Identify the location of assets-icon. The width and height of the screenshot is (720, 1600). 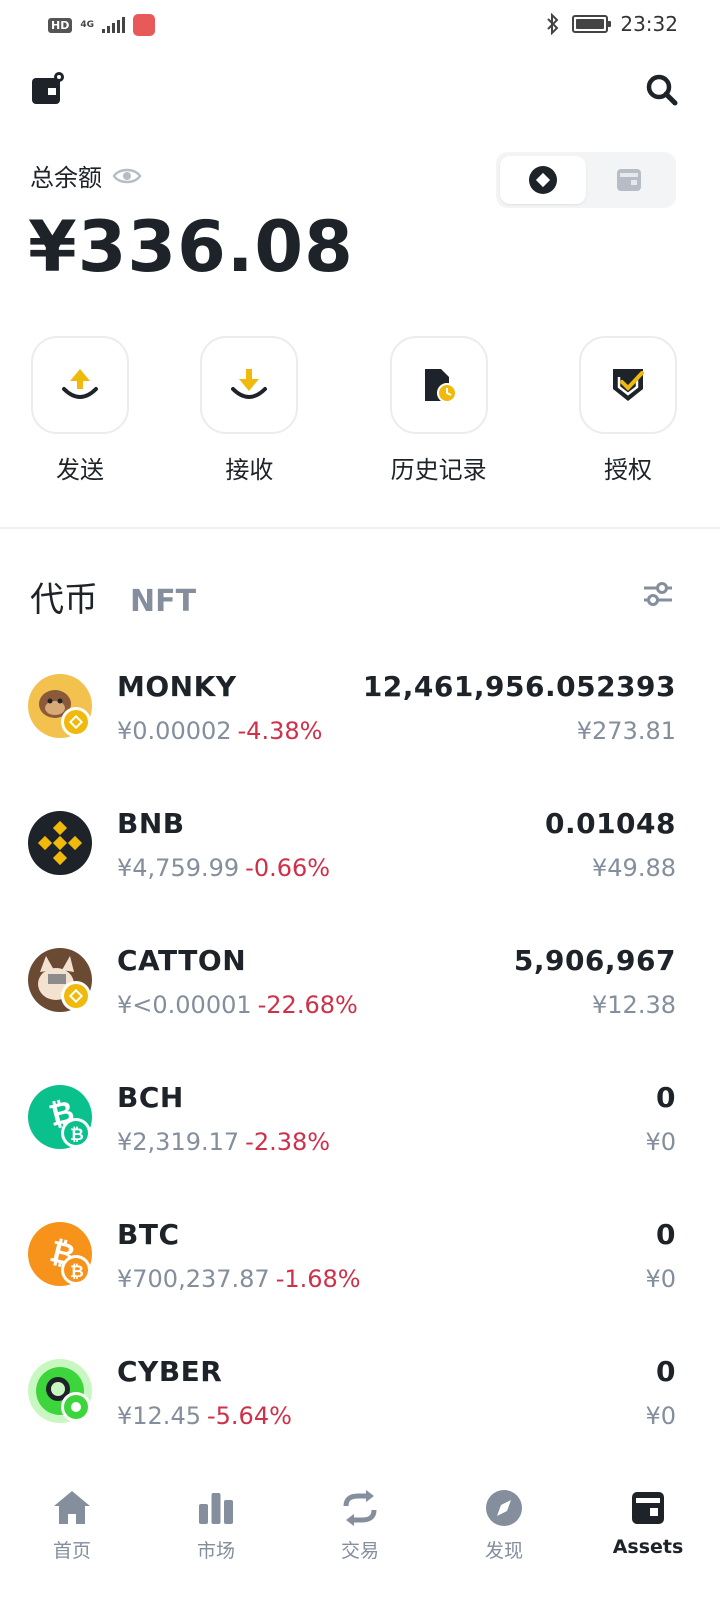
(648, 1508).